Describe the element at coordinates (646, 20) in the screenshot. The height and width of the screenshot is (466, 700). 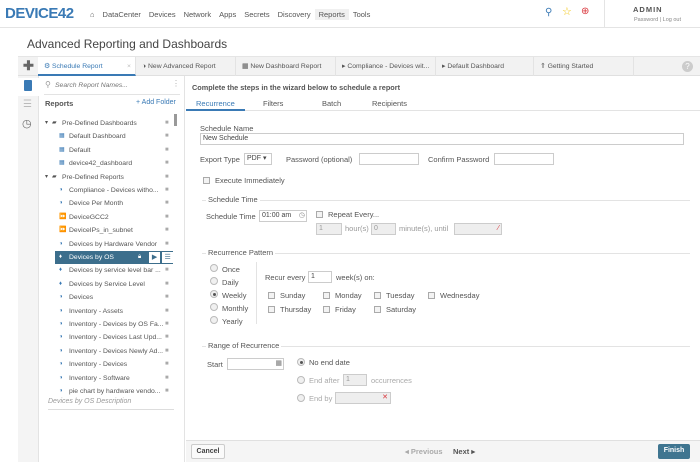
I see `password-link: Password` at that location.